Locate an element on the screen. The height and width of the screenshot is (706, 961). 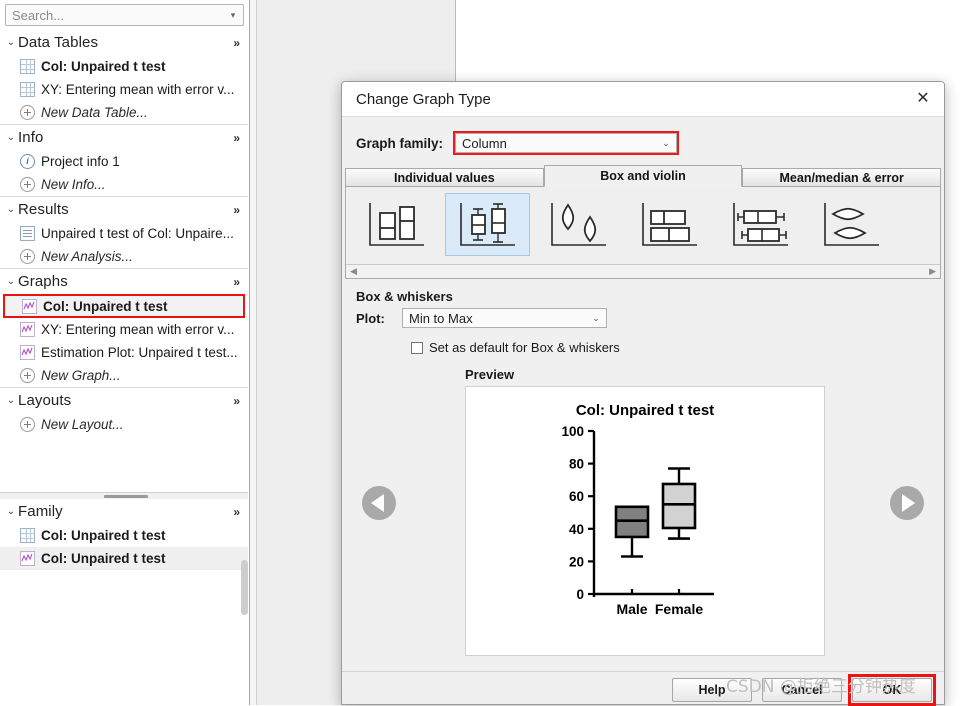
scroll-right-icon: ▶ is located at coordinates (932, 271).